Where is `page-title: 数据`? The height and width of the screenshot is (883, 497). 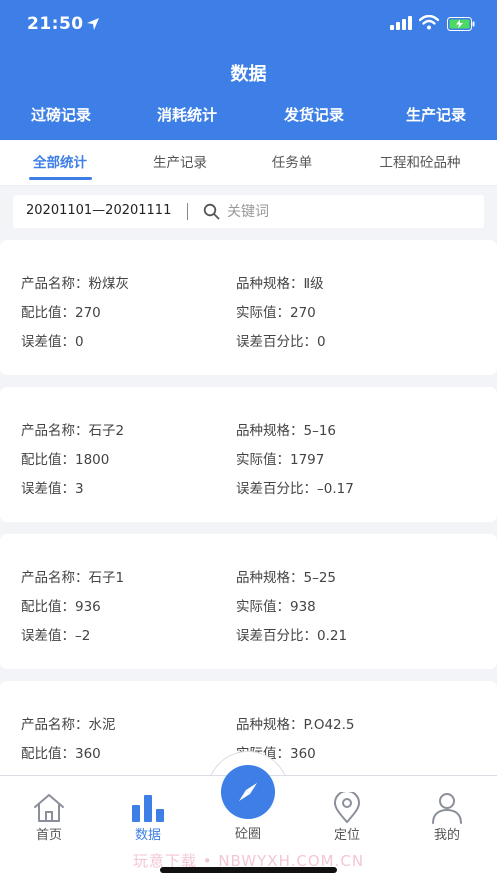 page-title: 数据 is located at coordinates (248, 74).